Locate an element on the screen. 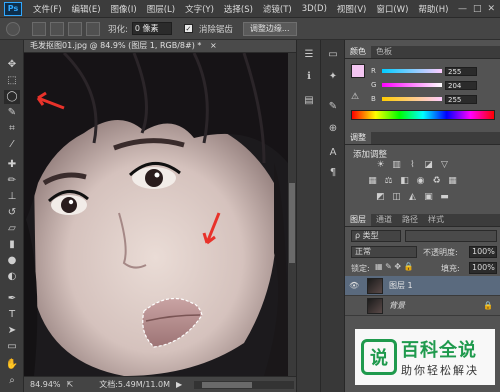  layer-filter-select: ρ 类型 is located at coordinates (376, 236).